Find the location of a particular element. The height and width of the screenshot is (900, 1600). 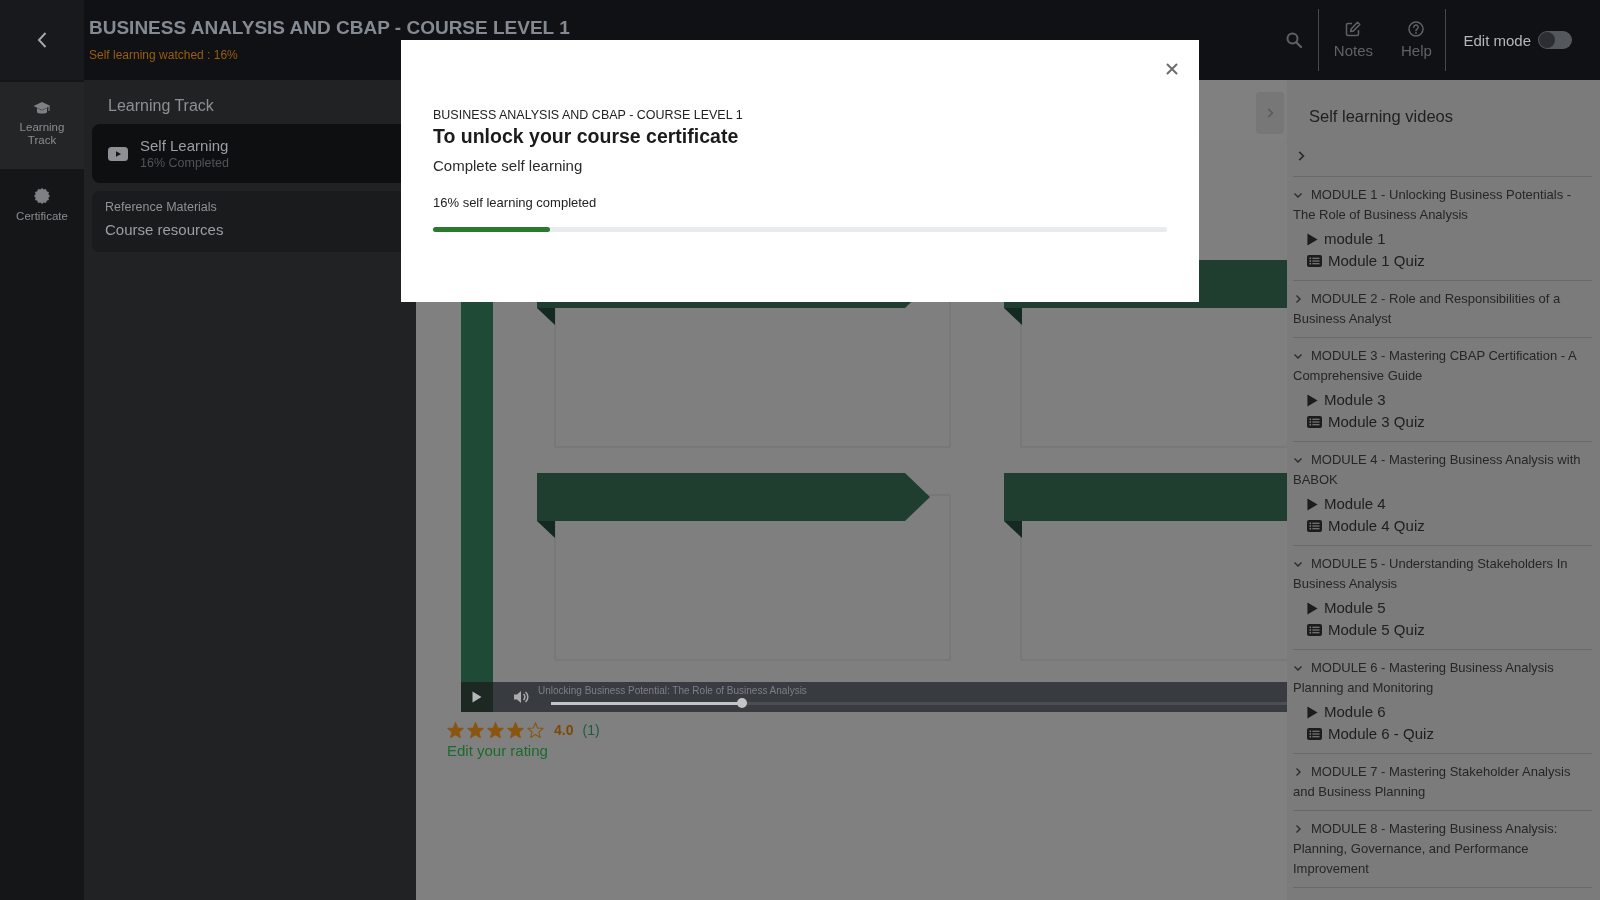

module-header: MODULE 3 - Mastering CBAP Certification - A Comprehensive Guide is located at coordinates (1442, 366).